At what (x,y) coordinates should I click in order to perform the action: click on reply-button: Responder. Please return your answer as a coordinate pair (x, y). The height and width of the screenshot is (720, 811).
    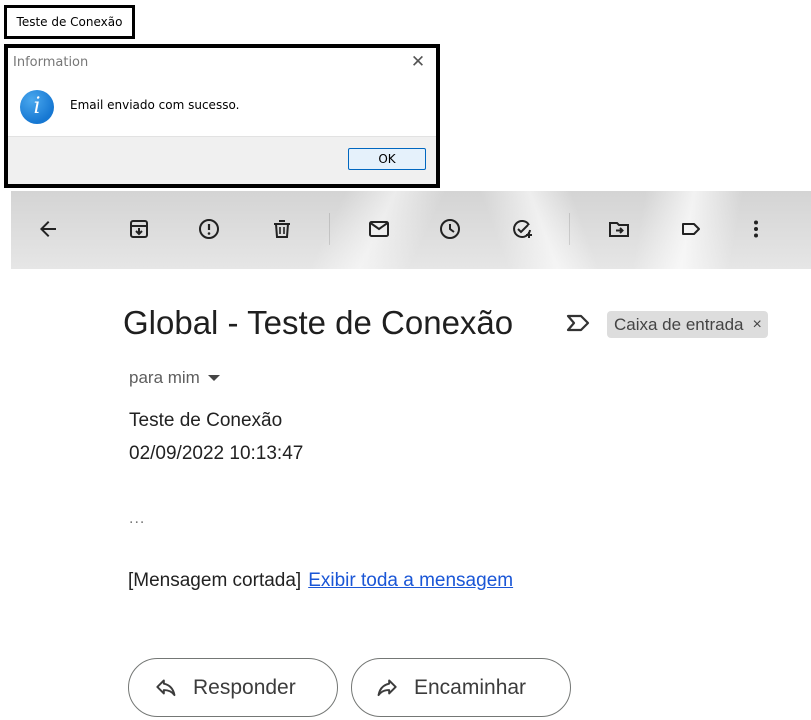
    Looking at the image, I should click on (233, 687).